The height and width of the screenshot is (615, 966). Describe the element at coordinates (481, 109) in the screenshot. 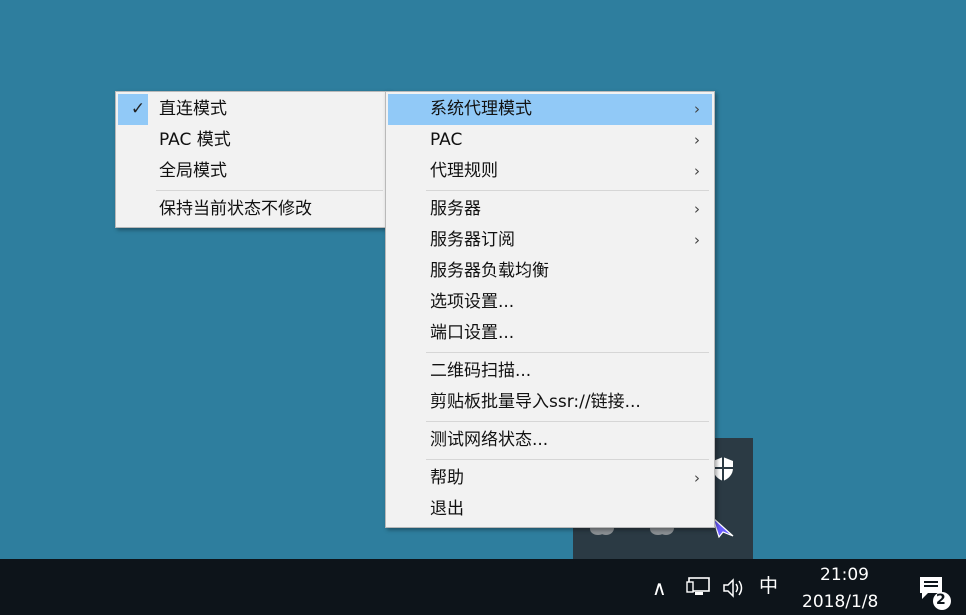

I see `menu-item-label: 系统代理模式` at that location.